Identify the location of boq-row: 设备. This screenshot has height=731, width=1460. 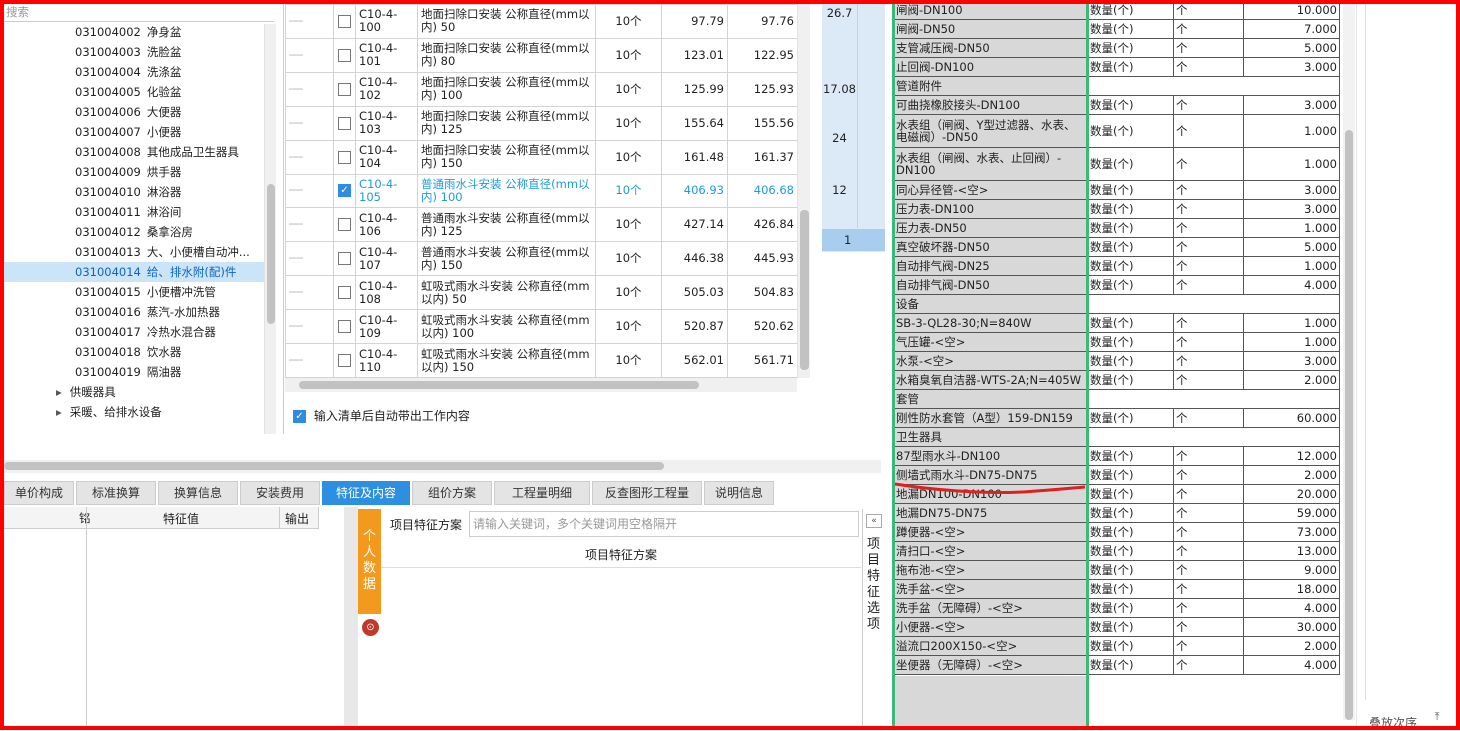
(1116, 304).